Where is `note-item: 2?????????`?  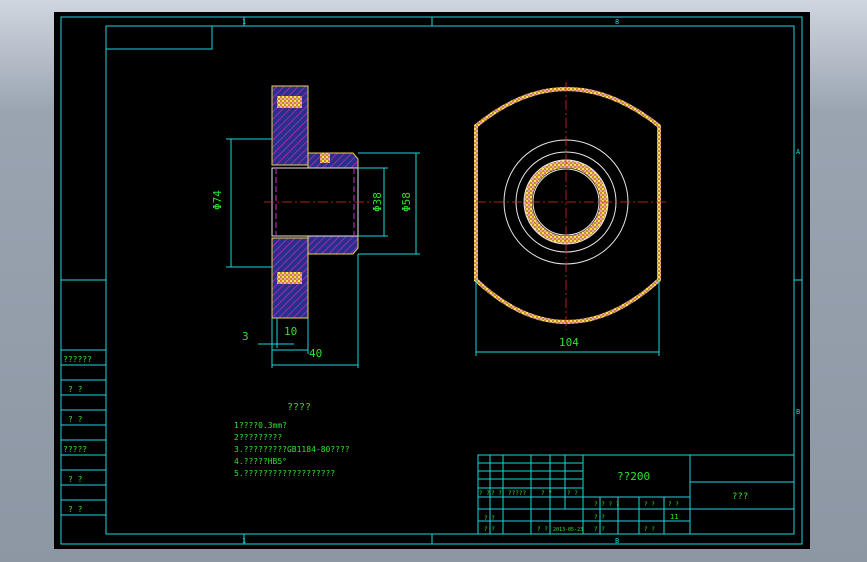
note-item: 2????????? is located at coordinates (258, 437).